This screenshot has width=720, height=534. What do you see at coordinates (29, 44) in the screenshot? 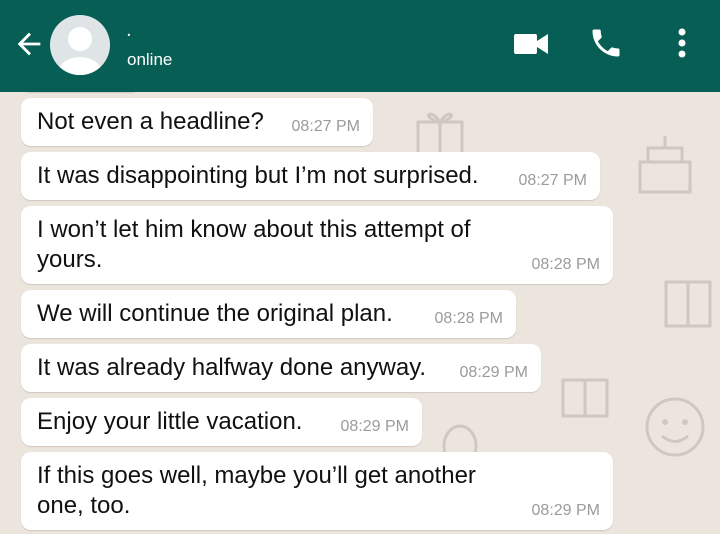
I see `back-arrow-icon` at bounding box center [29, 44].